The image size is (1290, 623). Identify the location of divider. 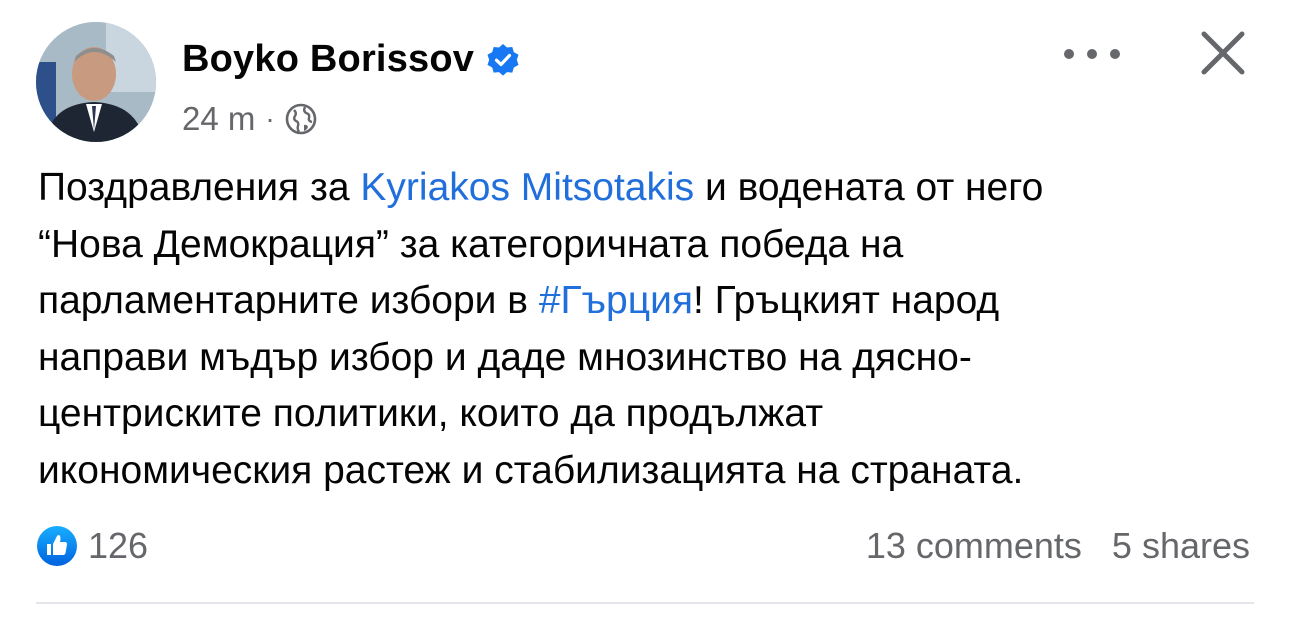
(645, 603).